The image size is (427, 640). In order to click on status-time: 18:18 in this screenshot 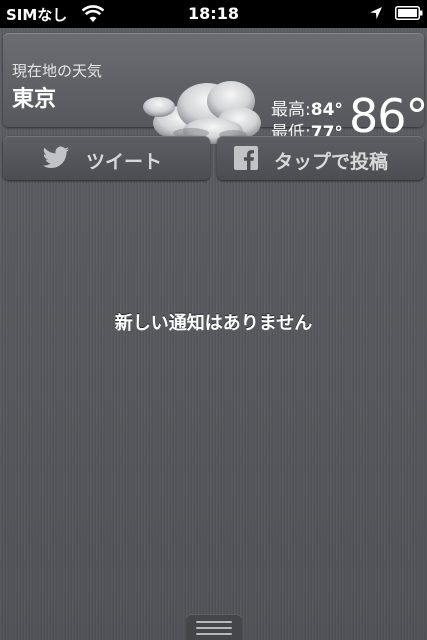, I will do `click(213, 13)`.